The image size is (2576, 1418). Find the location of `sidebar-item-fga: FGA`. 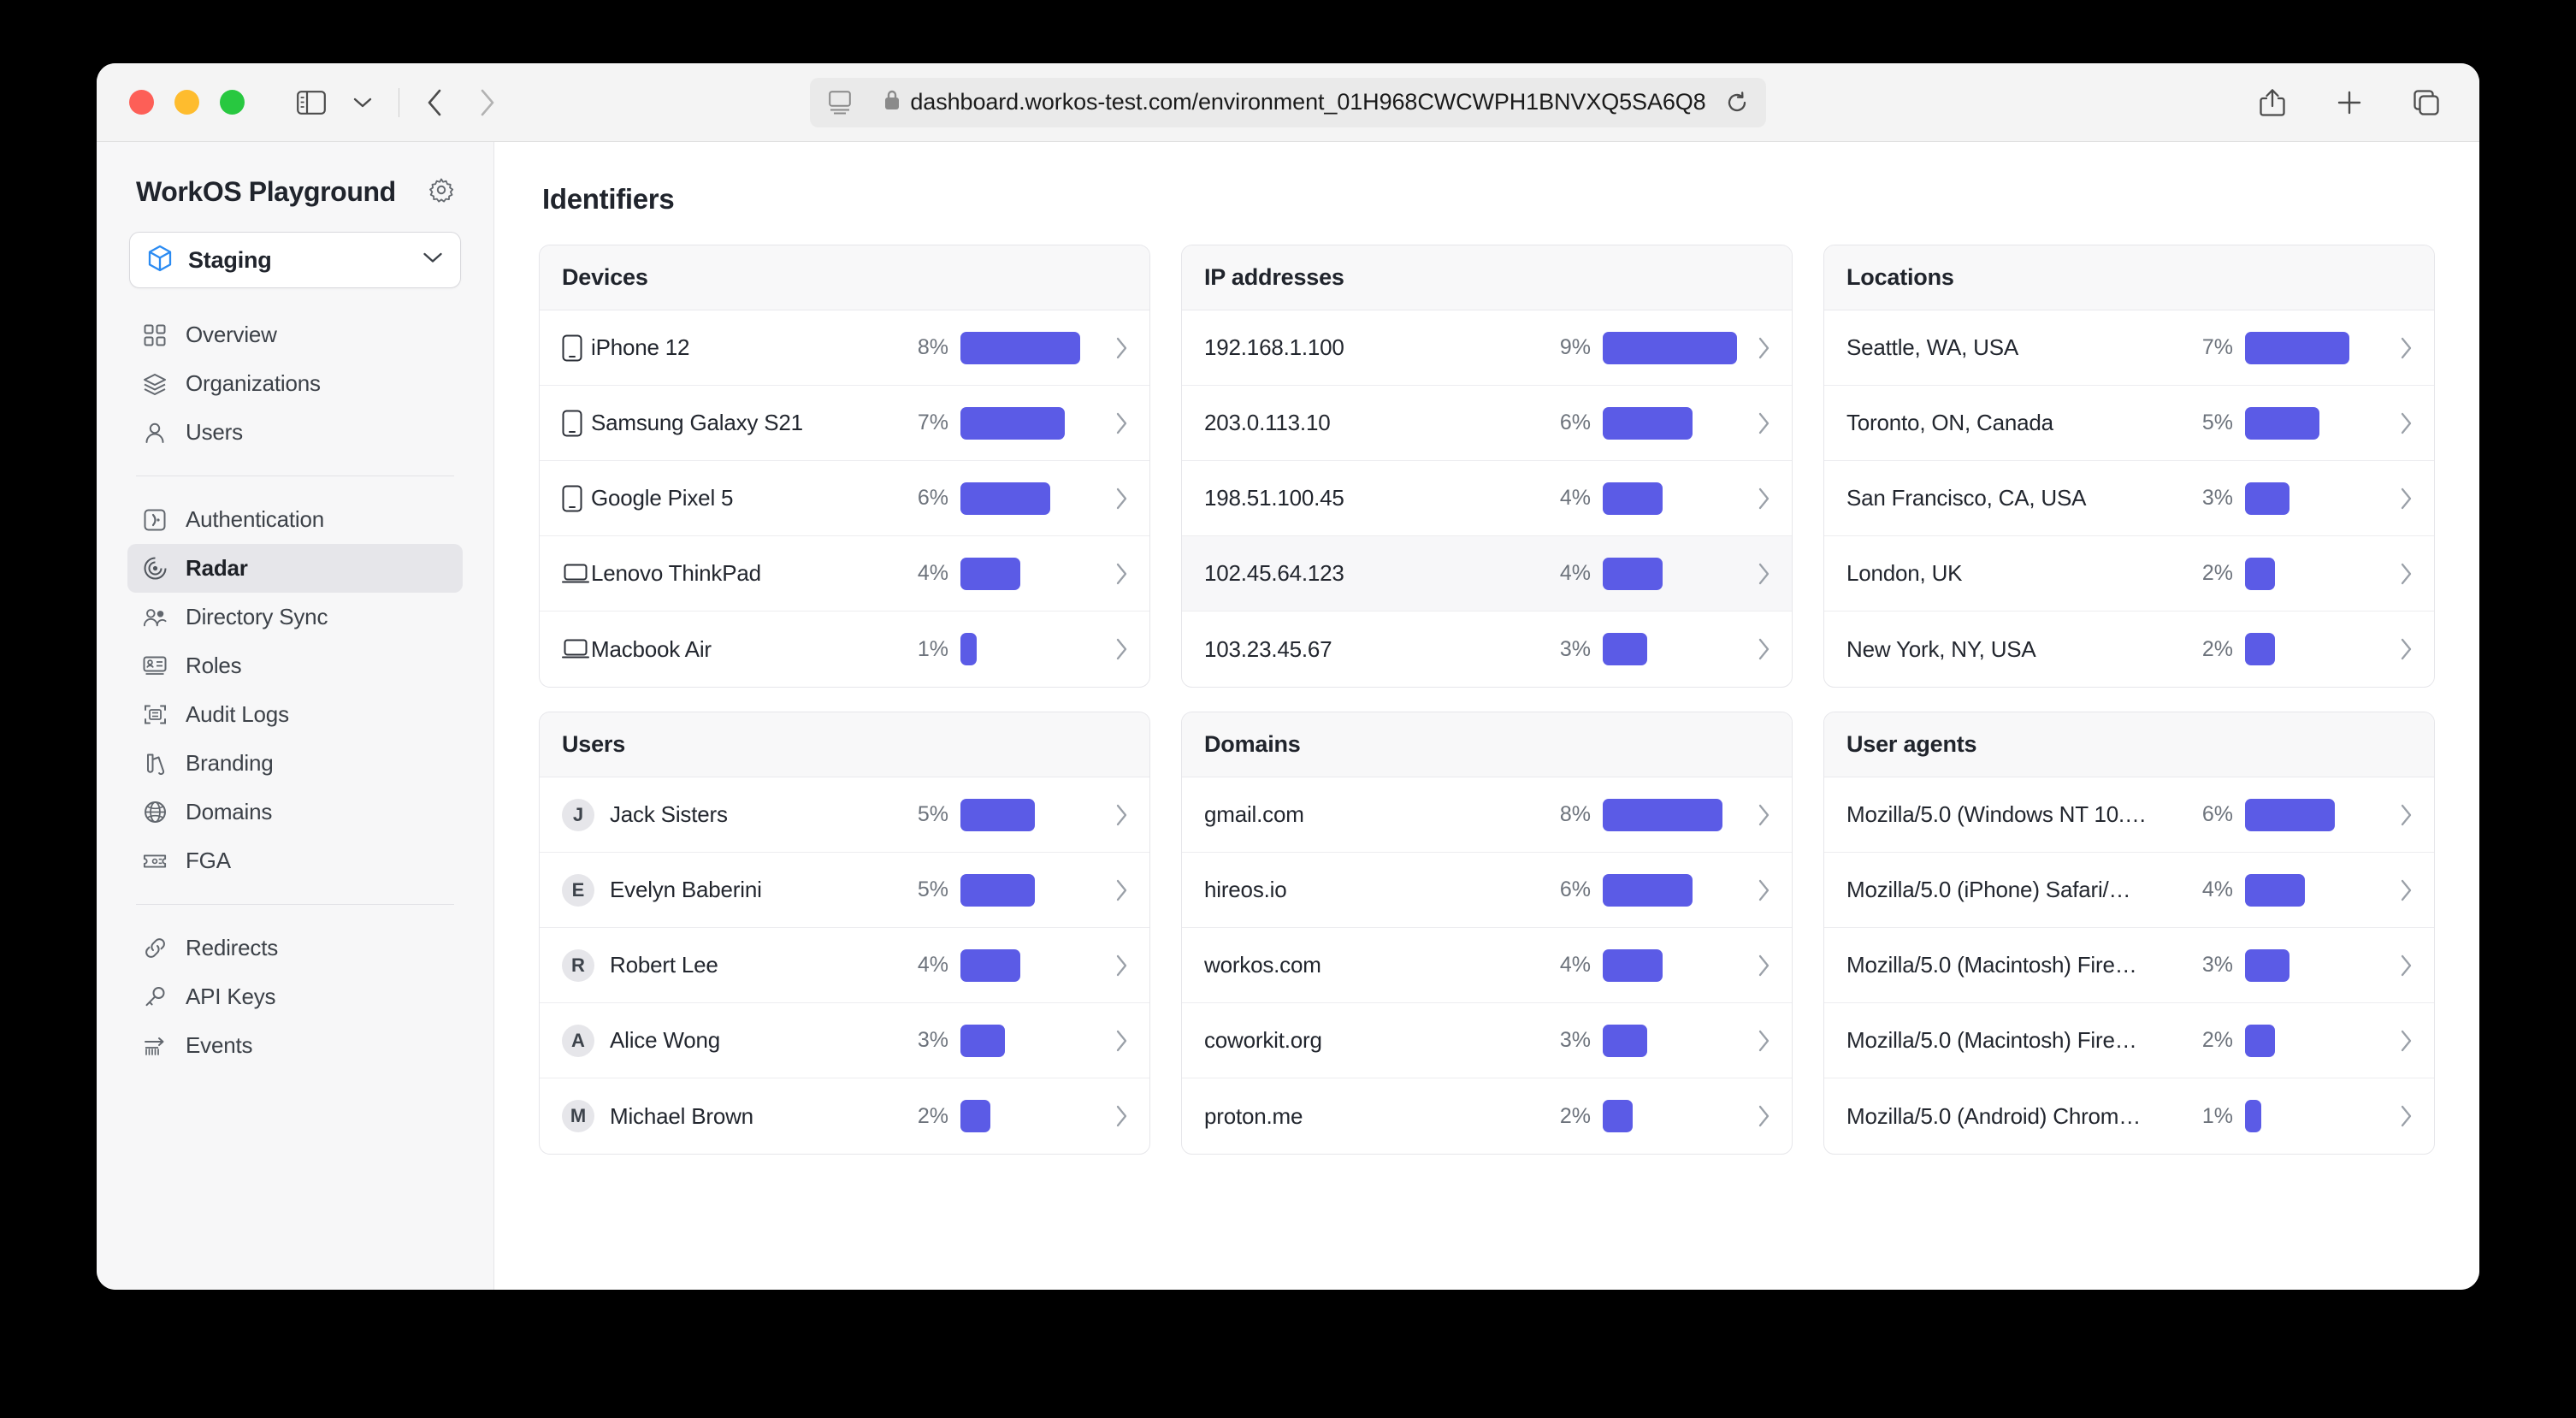

sidebar-item-fga: FGA is located at coordinates (295, 860).